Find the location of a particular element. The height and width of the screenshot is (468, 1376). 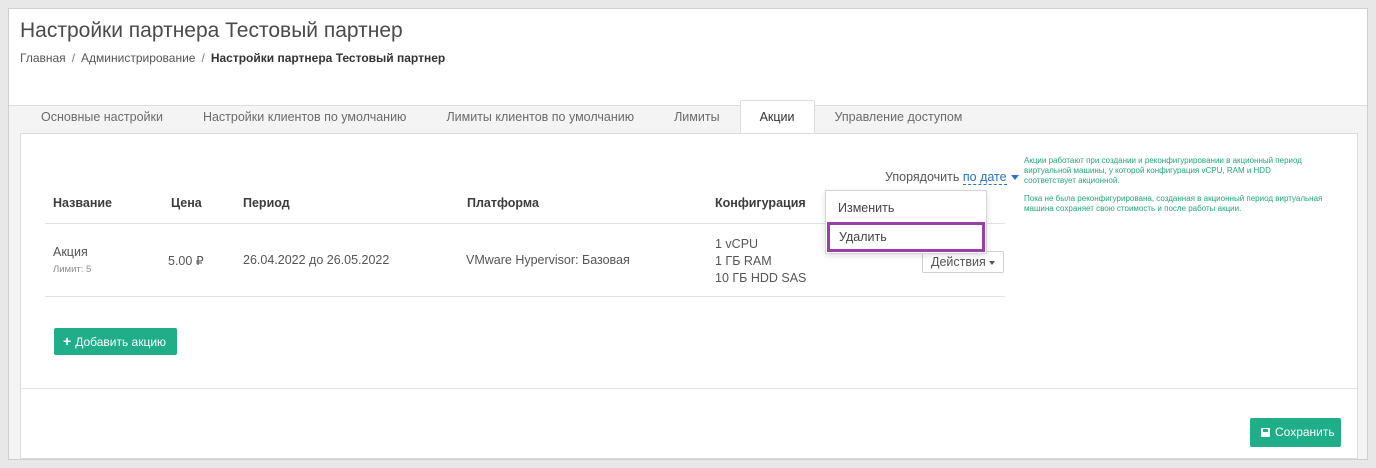

column-header-configuration: Конфигурация is located at coordinates (760, 203).